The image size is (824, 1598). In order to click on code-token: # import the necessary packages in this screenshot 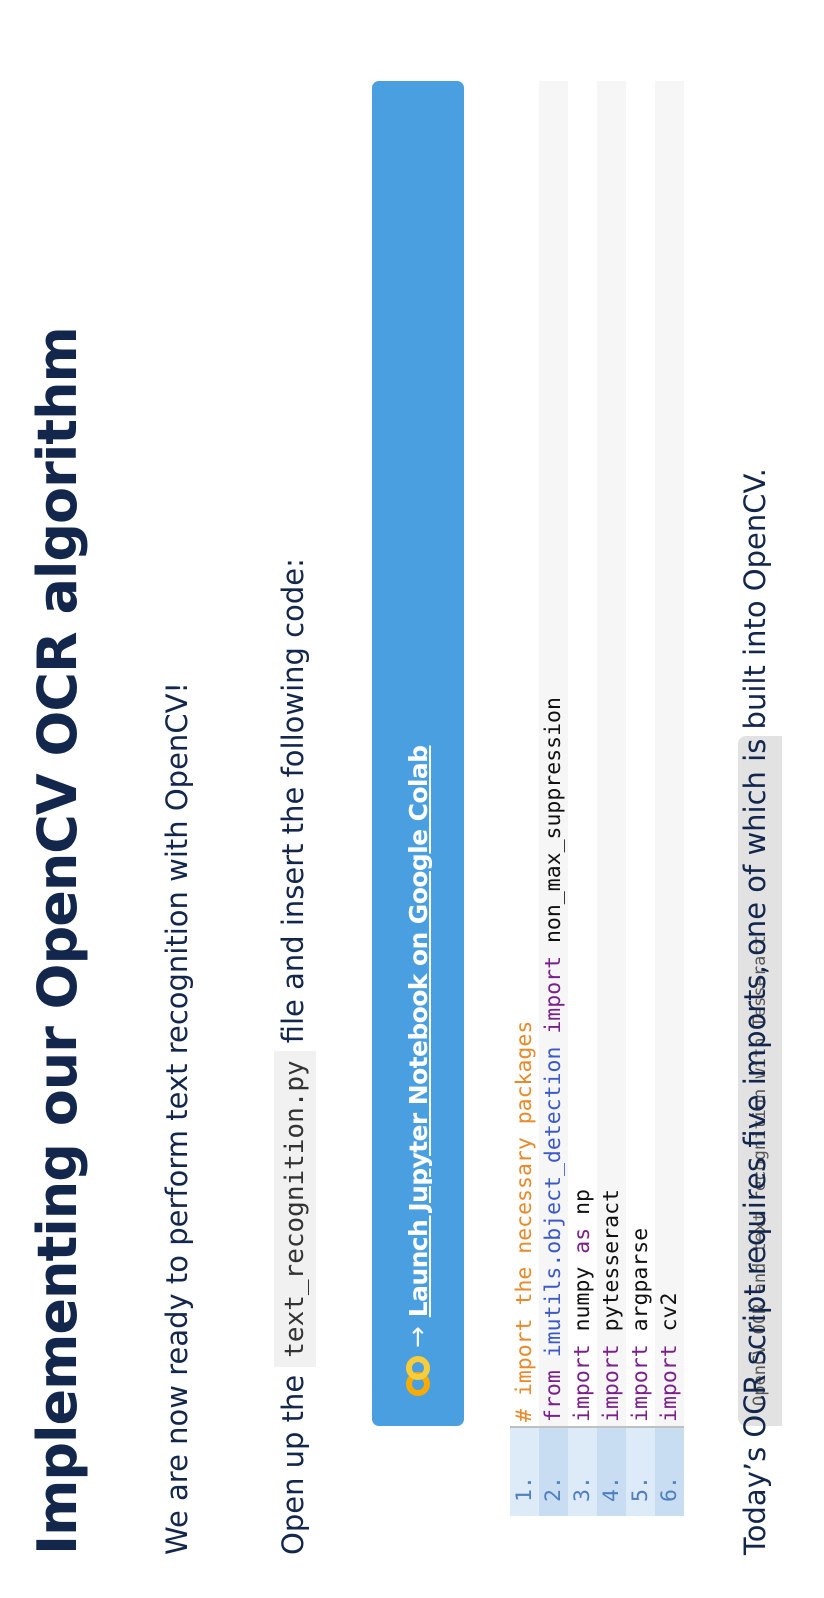, I will do `click(524, 1221)`.